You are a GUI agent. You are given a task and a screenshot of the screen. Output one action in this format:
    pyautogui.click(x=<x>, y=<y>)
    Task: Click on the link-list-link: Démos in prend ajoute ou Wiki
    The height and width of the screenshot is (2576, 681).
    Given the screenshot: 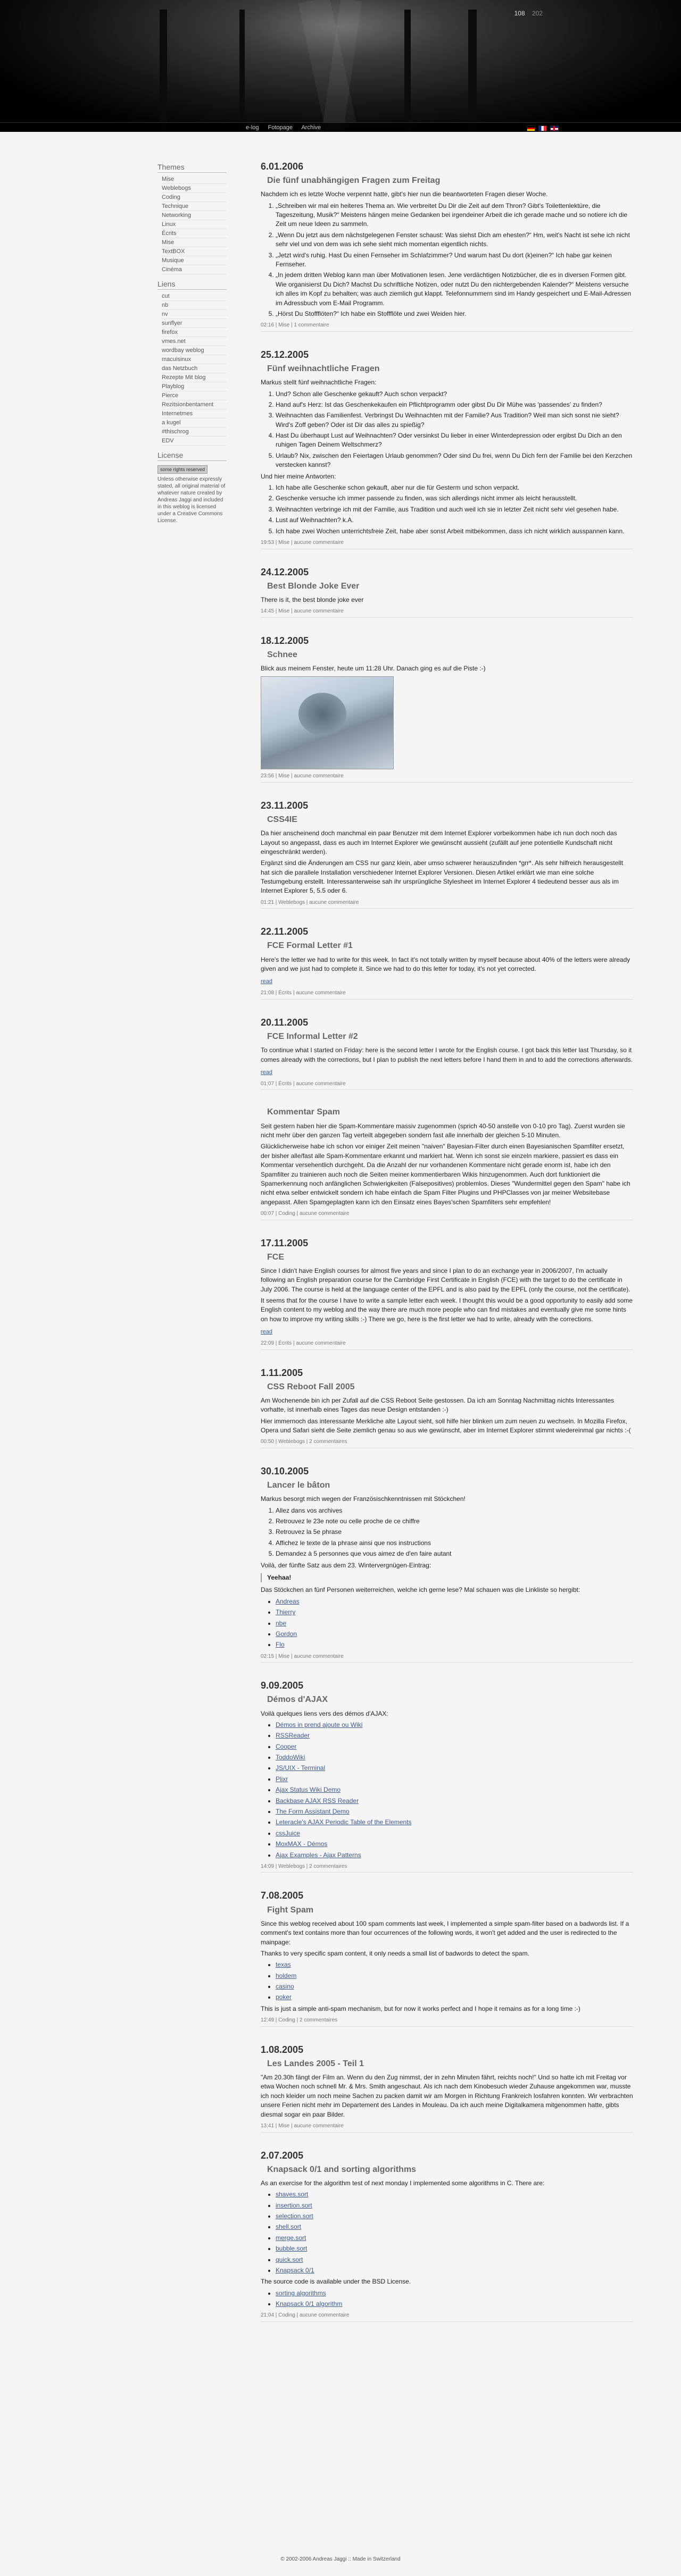 What is the action you would take?
    pyautogui.click(x=319, y=1724)
    